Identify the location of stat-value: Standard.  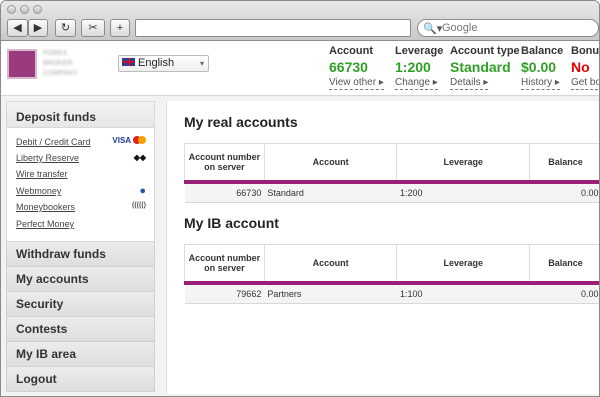
(480, 67).